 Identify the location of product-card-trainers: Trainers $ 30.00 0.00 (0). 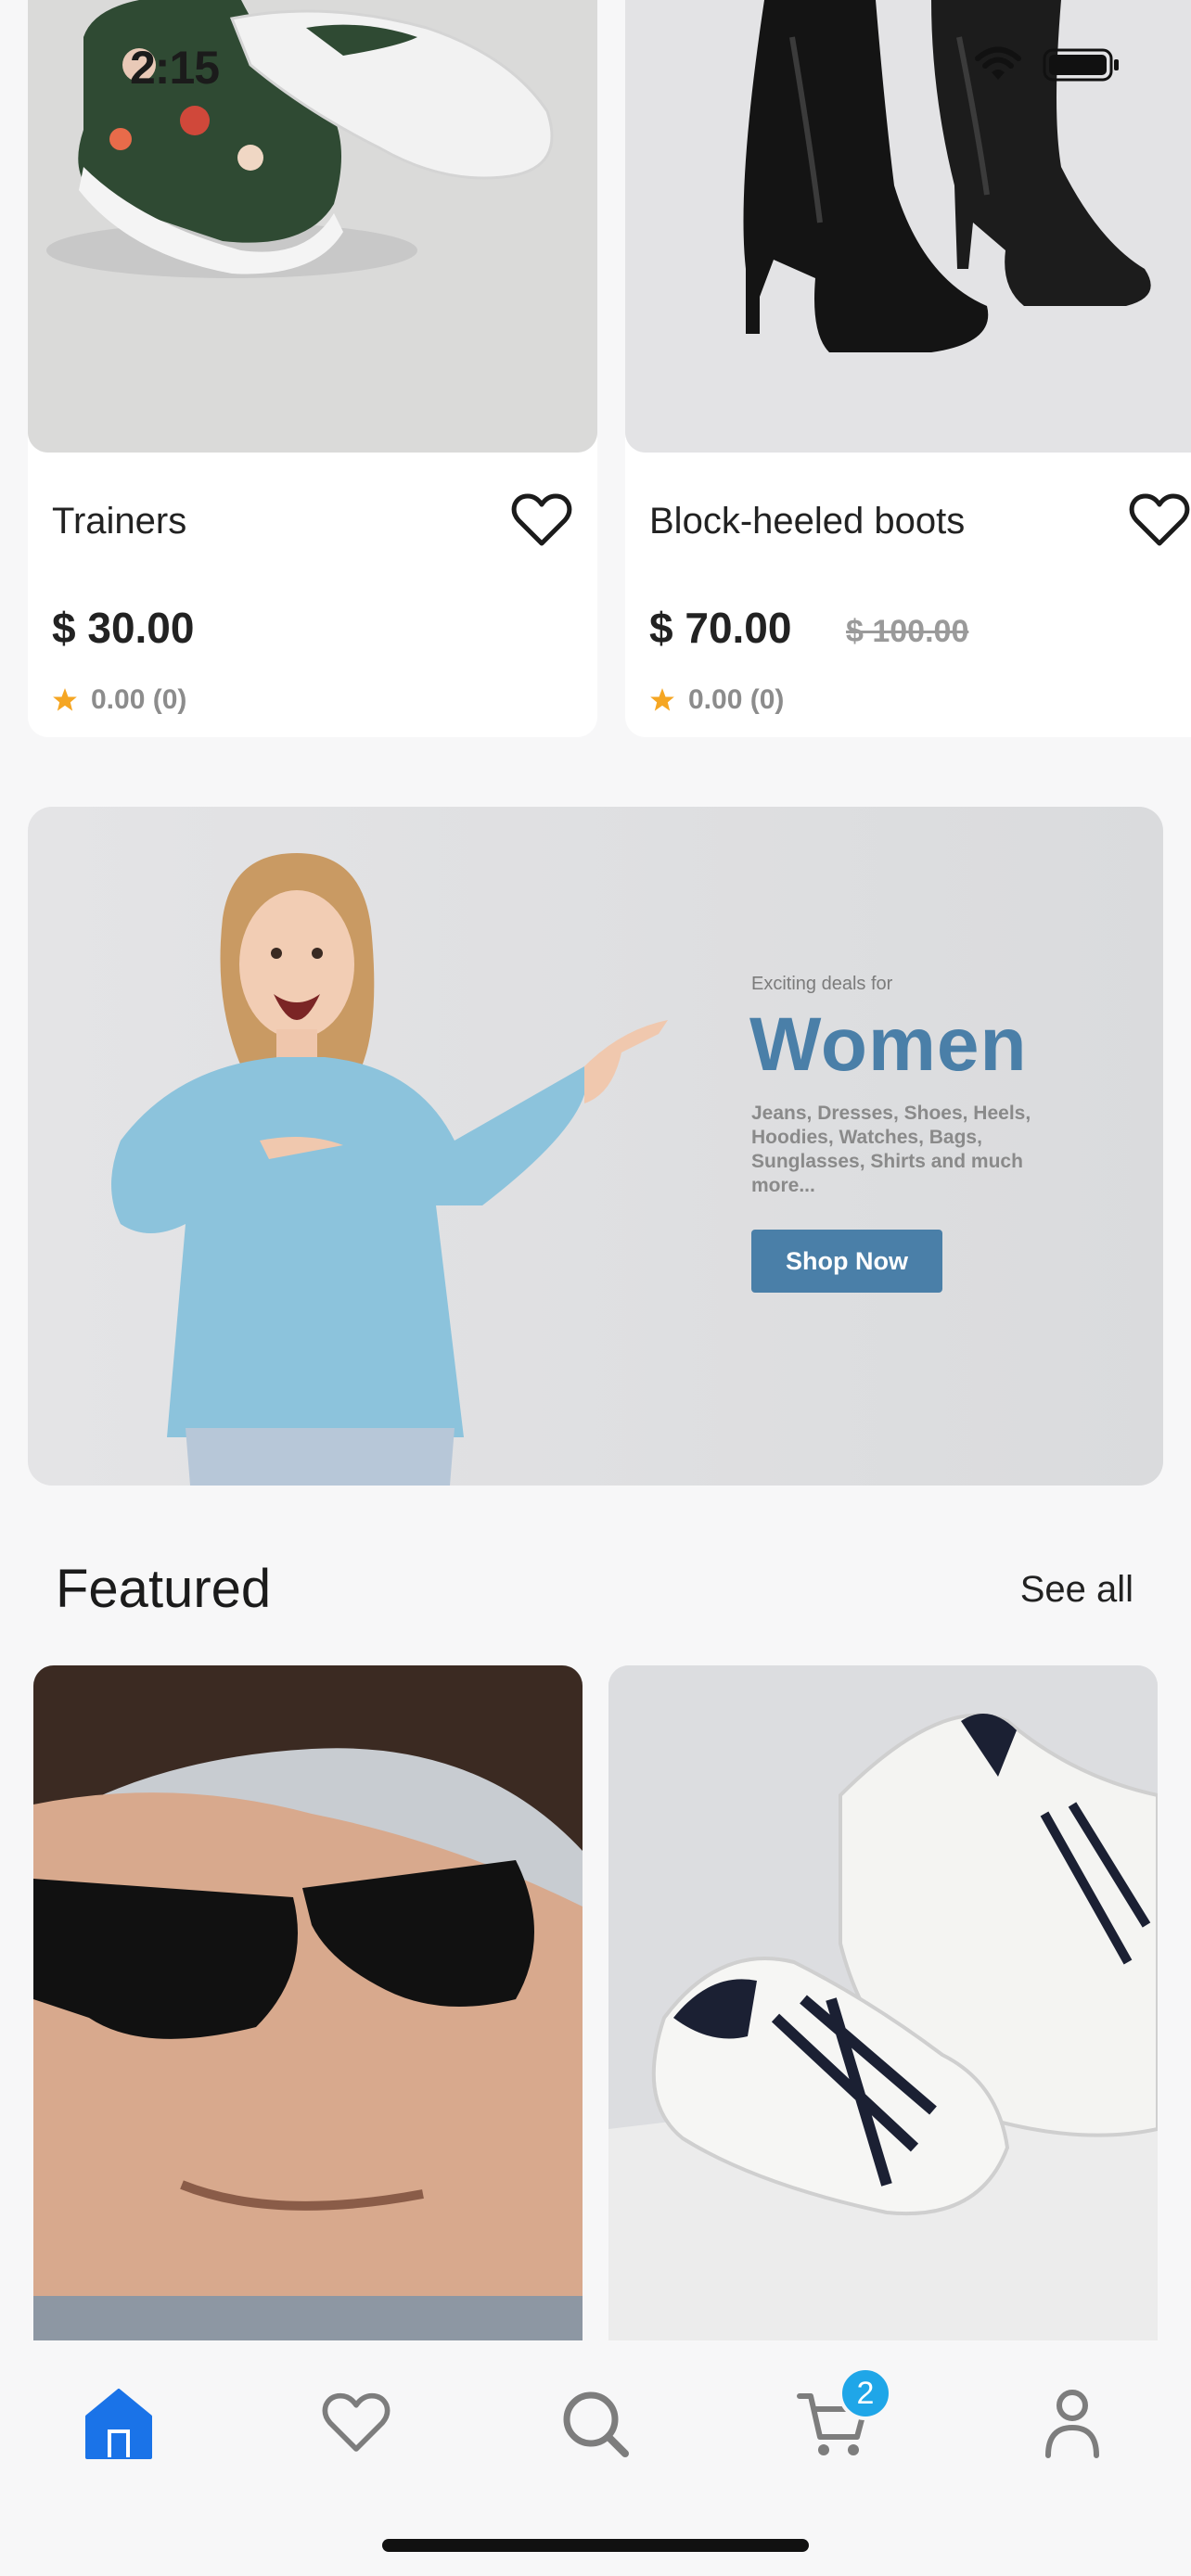
(312, 368).